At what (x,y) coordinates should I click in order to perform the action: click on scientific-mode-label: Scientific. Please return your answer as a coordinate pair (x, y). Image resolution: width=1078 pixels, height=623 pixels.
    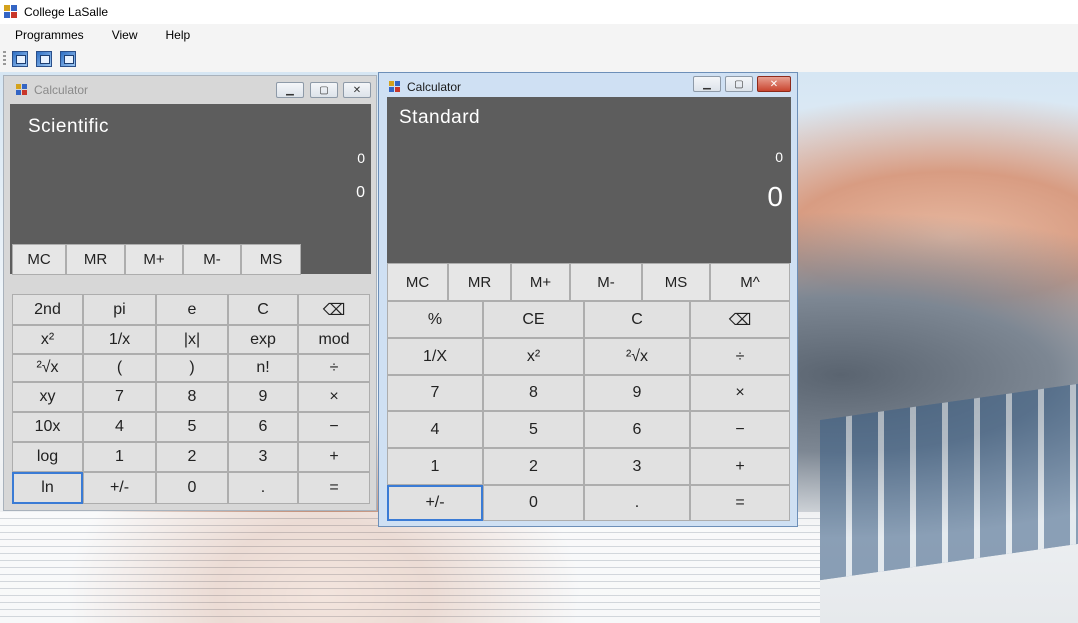
    Looking at the image, I should click on (69, 126).